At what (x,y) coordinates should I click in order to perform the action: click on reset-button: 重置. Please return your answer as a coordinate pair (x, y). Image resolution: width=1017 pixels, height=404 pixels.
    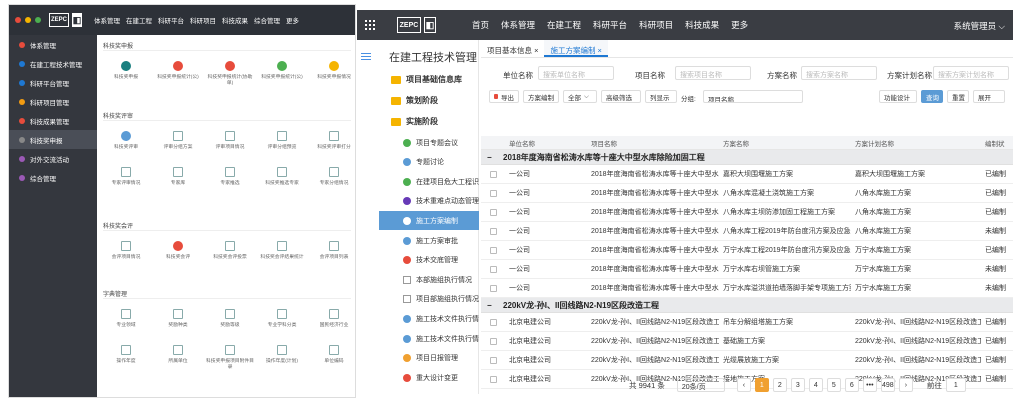
    Looking at the image, I should click on (958, 96).